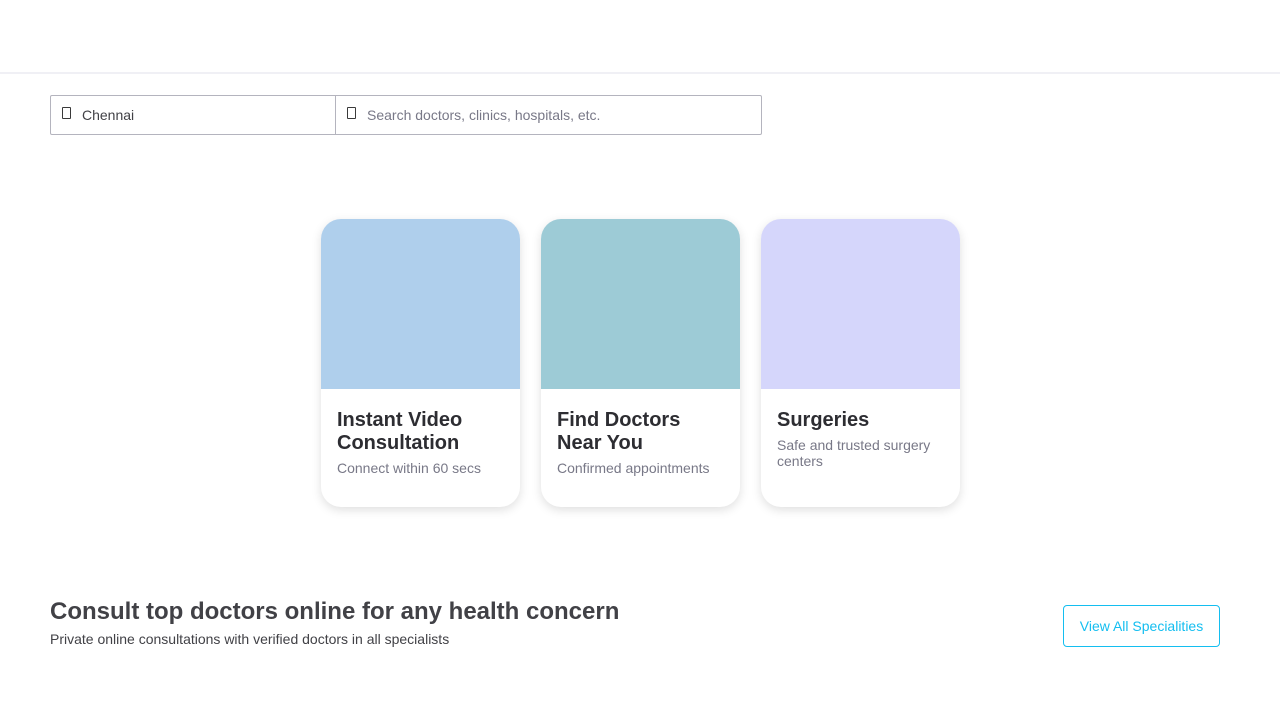 The height and width of the screenshot is (720, 1280). What do you see at coordinates (633, 468) in the screenshot?
I see `card-subtitle: Confirmed appointments` at bounding box center [633, 468].